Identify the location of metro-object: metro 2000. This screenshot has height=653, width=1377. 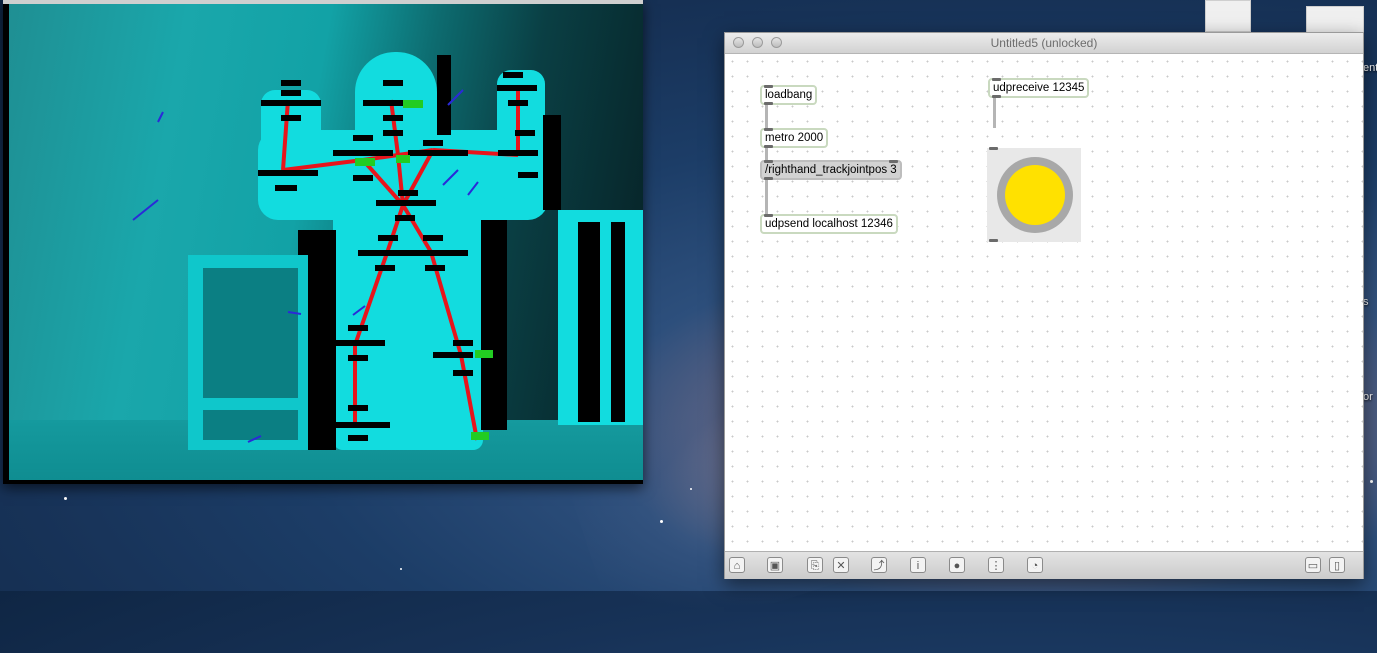
(794, 138).